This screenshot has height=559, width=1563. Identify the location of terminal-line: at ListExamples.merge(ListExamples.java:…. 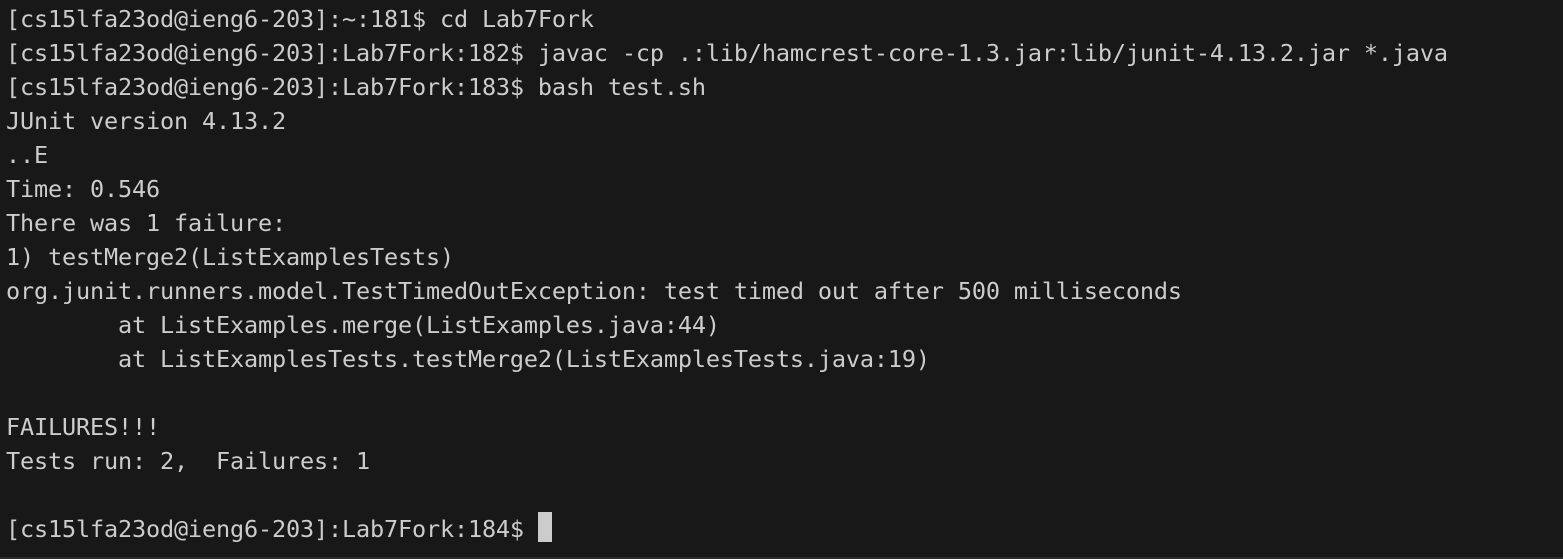
(363, 325).